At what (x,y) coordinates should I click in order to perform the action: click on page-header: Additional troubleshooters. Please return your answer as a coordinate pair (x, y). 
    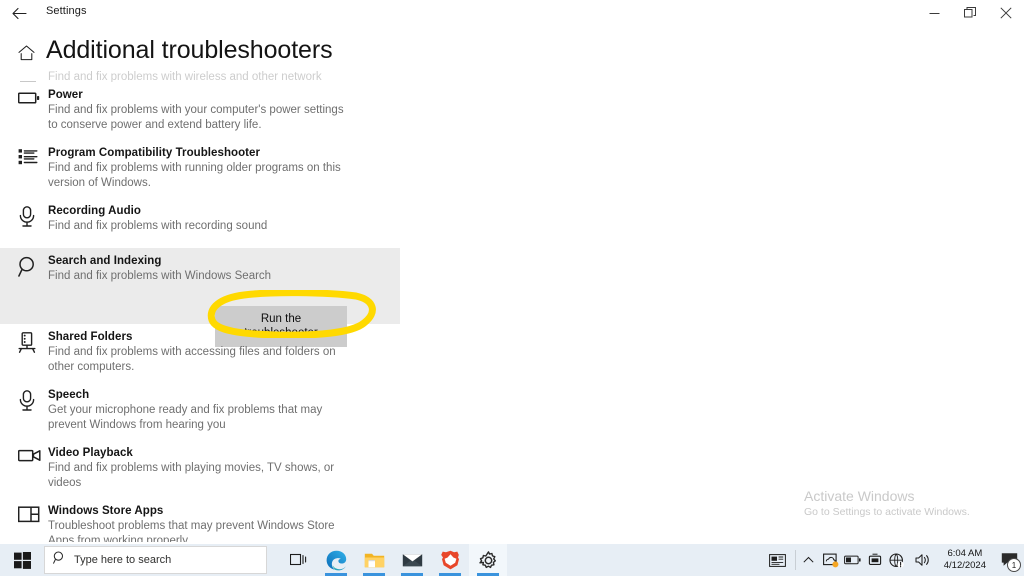
    Looking at the image, I should click on (200, 53).